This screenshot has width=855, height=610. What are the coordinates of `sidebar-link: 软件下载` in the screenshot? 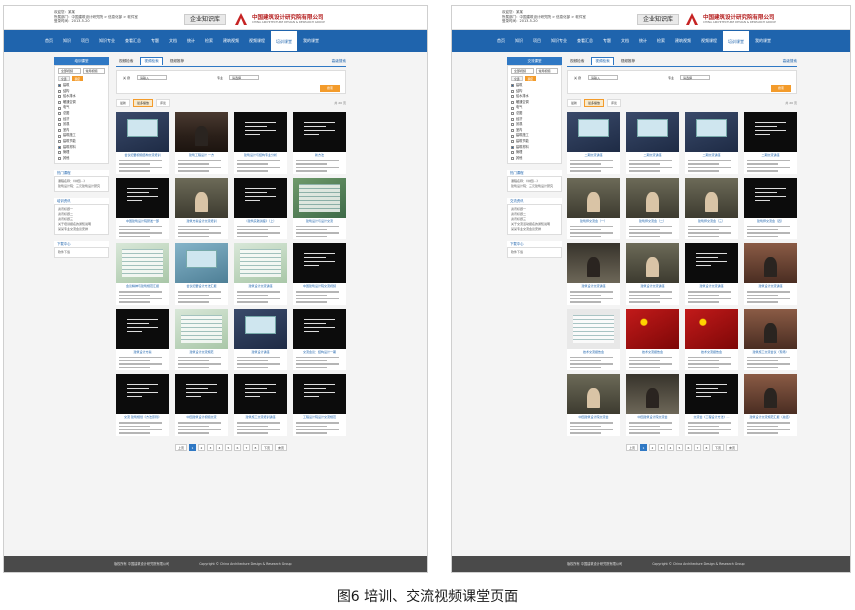 It's located at (81, 252).